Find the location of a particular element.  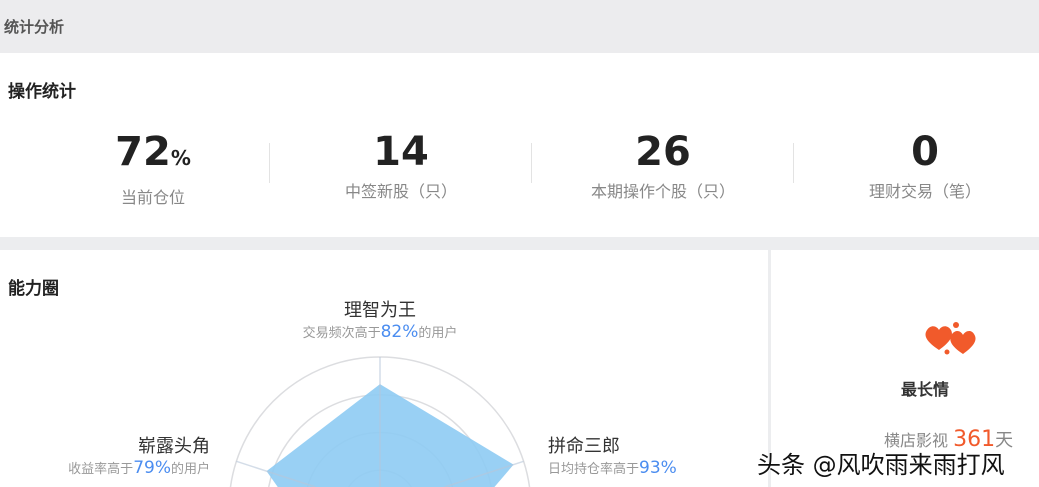

stat-stocks: 26 本期操作个股（只） is located at coordinates (663, 165).